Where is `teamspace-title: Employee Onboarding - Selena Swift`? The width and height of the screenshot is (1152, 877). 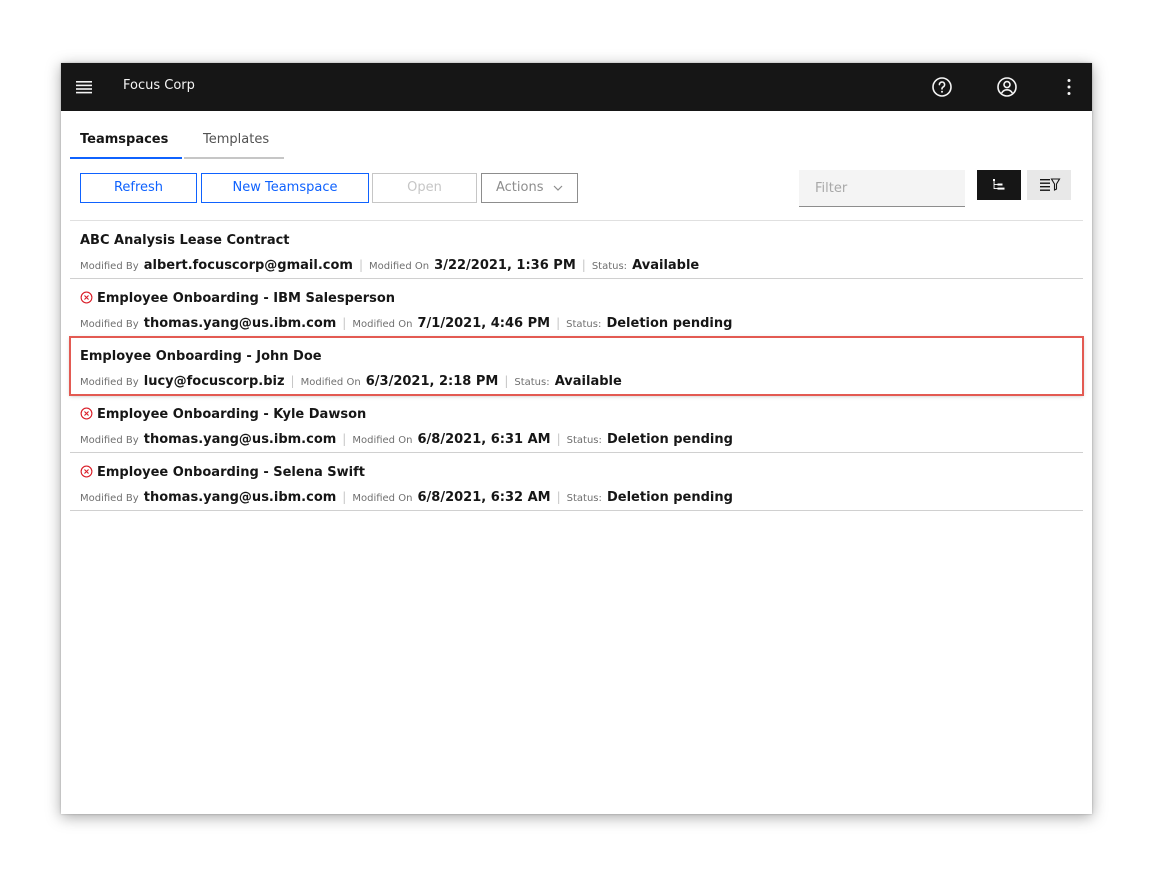
teamspace-title: Employee Onboarding - Selena Swift is located at coordinates (222, 472).